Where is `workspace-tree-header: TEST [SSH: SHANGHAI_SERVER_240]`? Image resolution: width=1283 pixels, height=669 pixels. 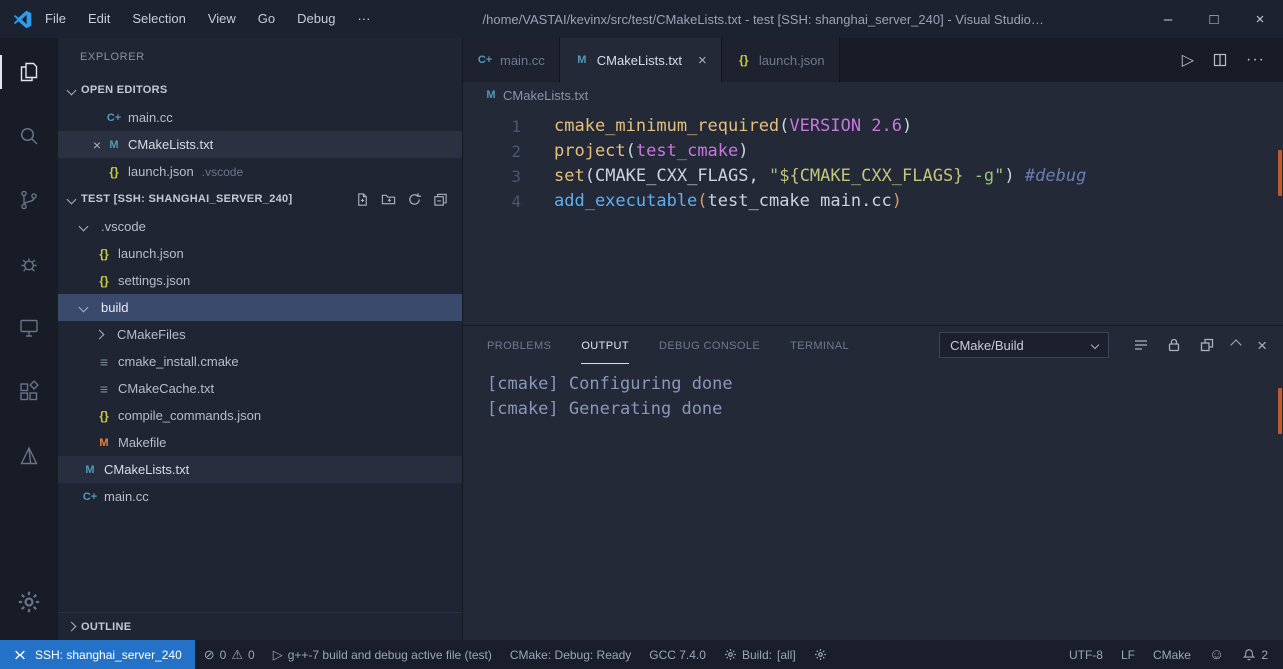 workspace-tree-header: TEST [SSH: SHANGHAI_SERVER_240] is located at coordinates (260, 199).